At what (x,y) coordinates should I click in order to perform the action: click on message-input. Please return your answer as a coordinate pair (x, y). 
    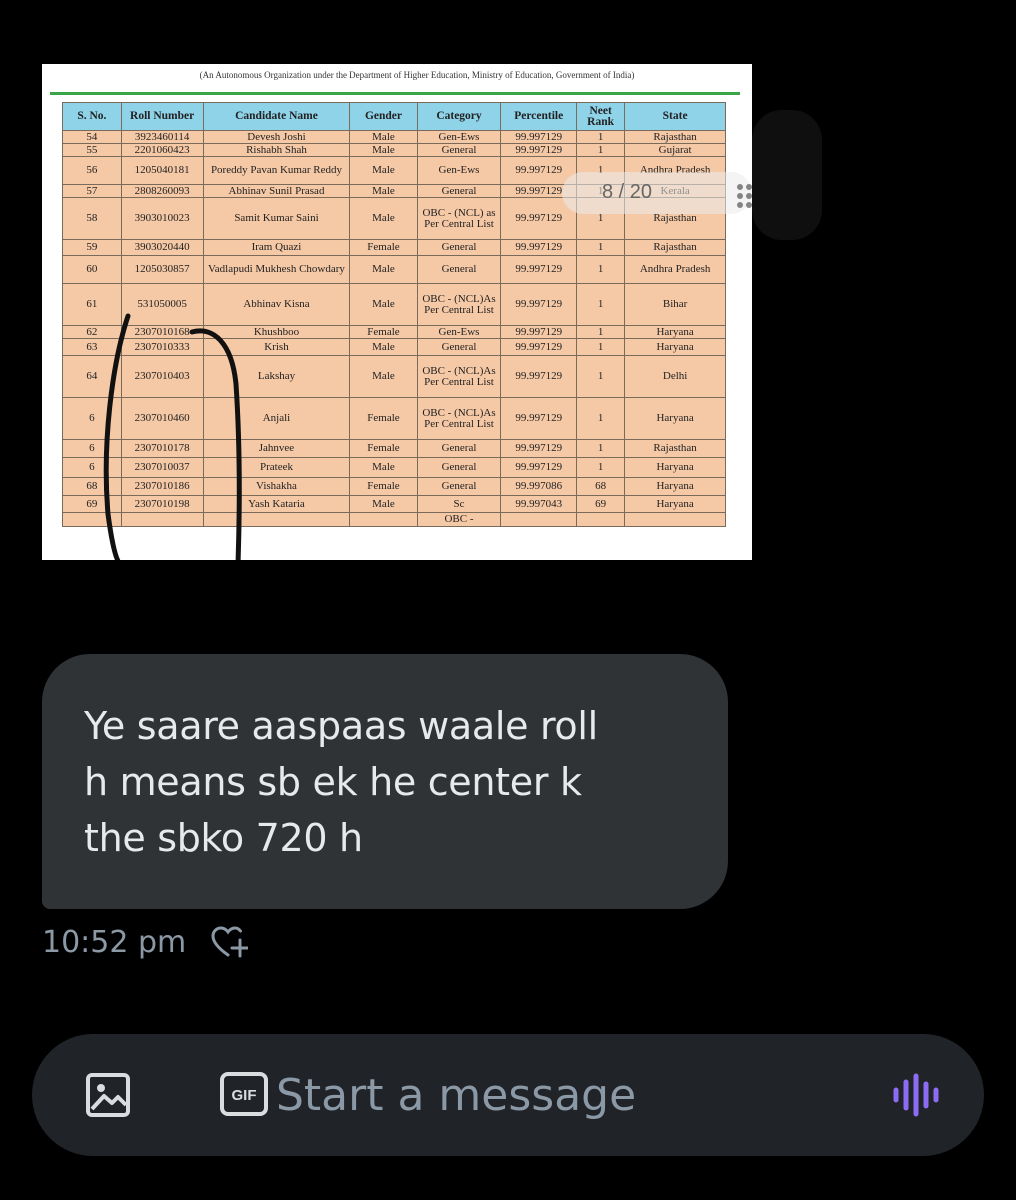
    Looking at the image, I should click on (556, 1095).